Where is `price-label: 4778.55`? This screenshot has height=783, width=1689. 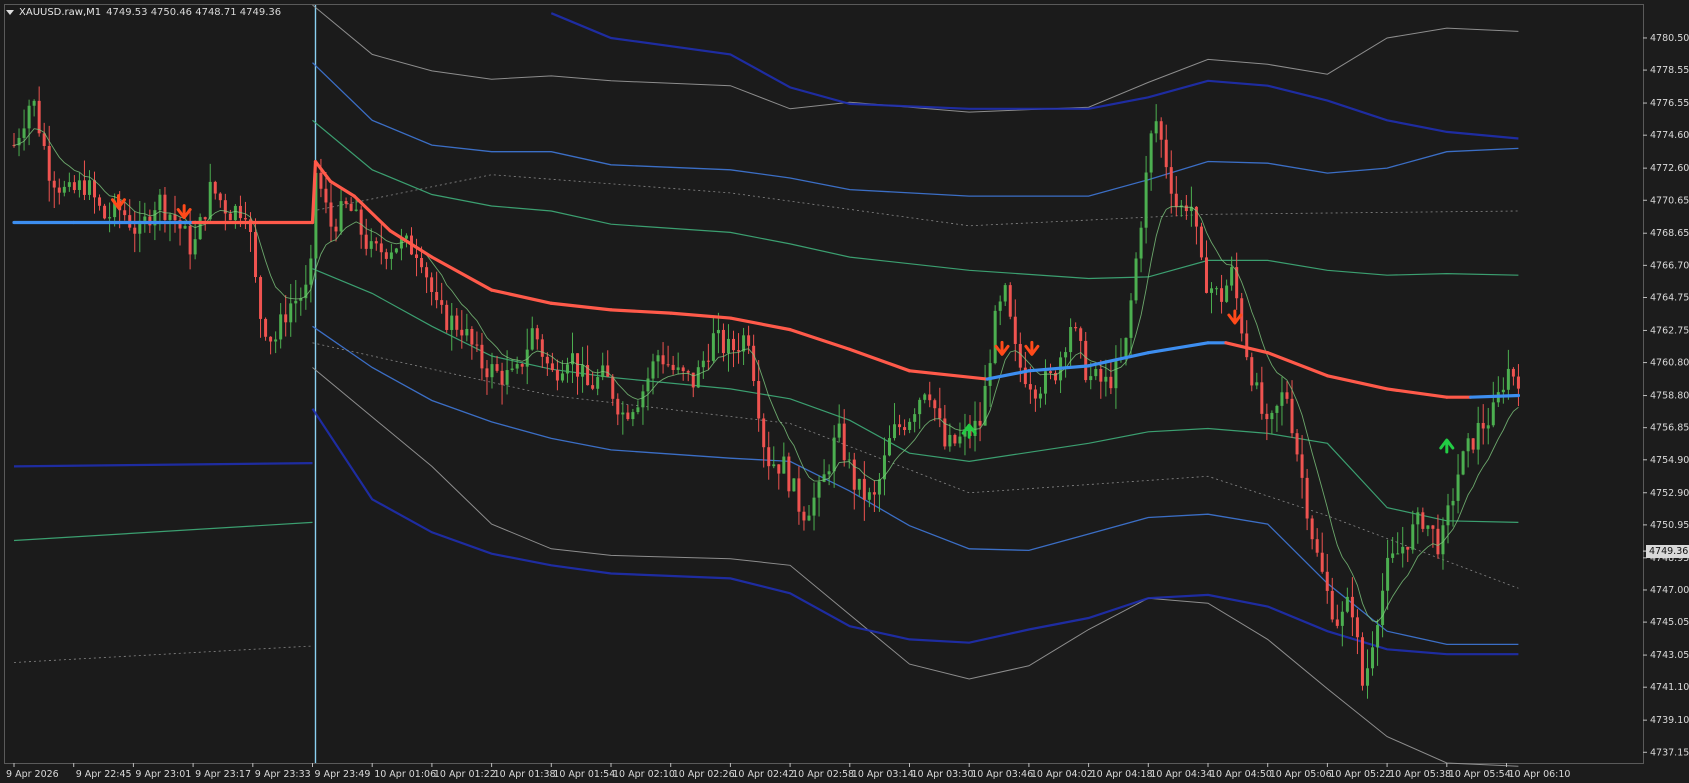 price-label: 4778.55 is located at coordinates (1669, 70).